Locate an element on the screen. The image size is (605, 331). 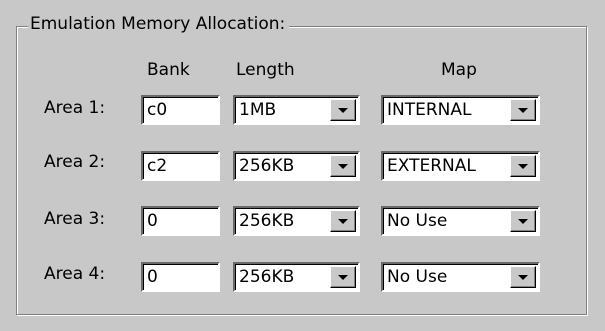
area-2-map-select: EXTERNAL is located at coordinates (460, 166).